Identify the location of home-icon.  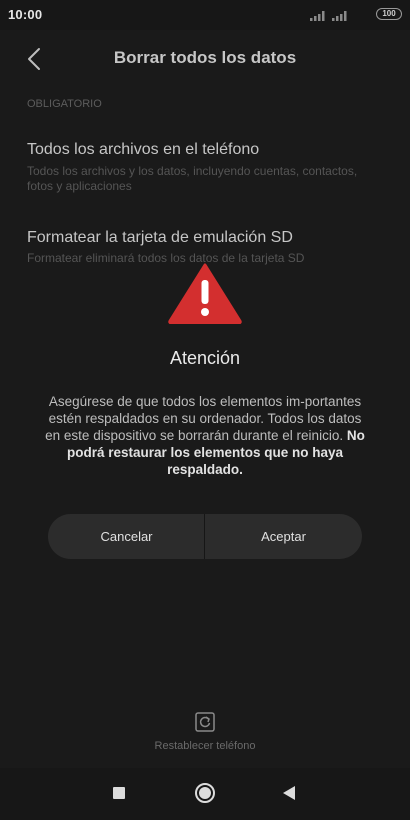
(205, 793).